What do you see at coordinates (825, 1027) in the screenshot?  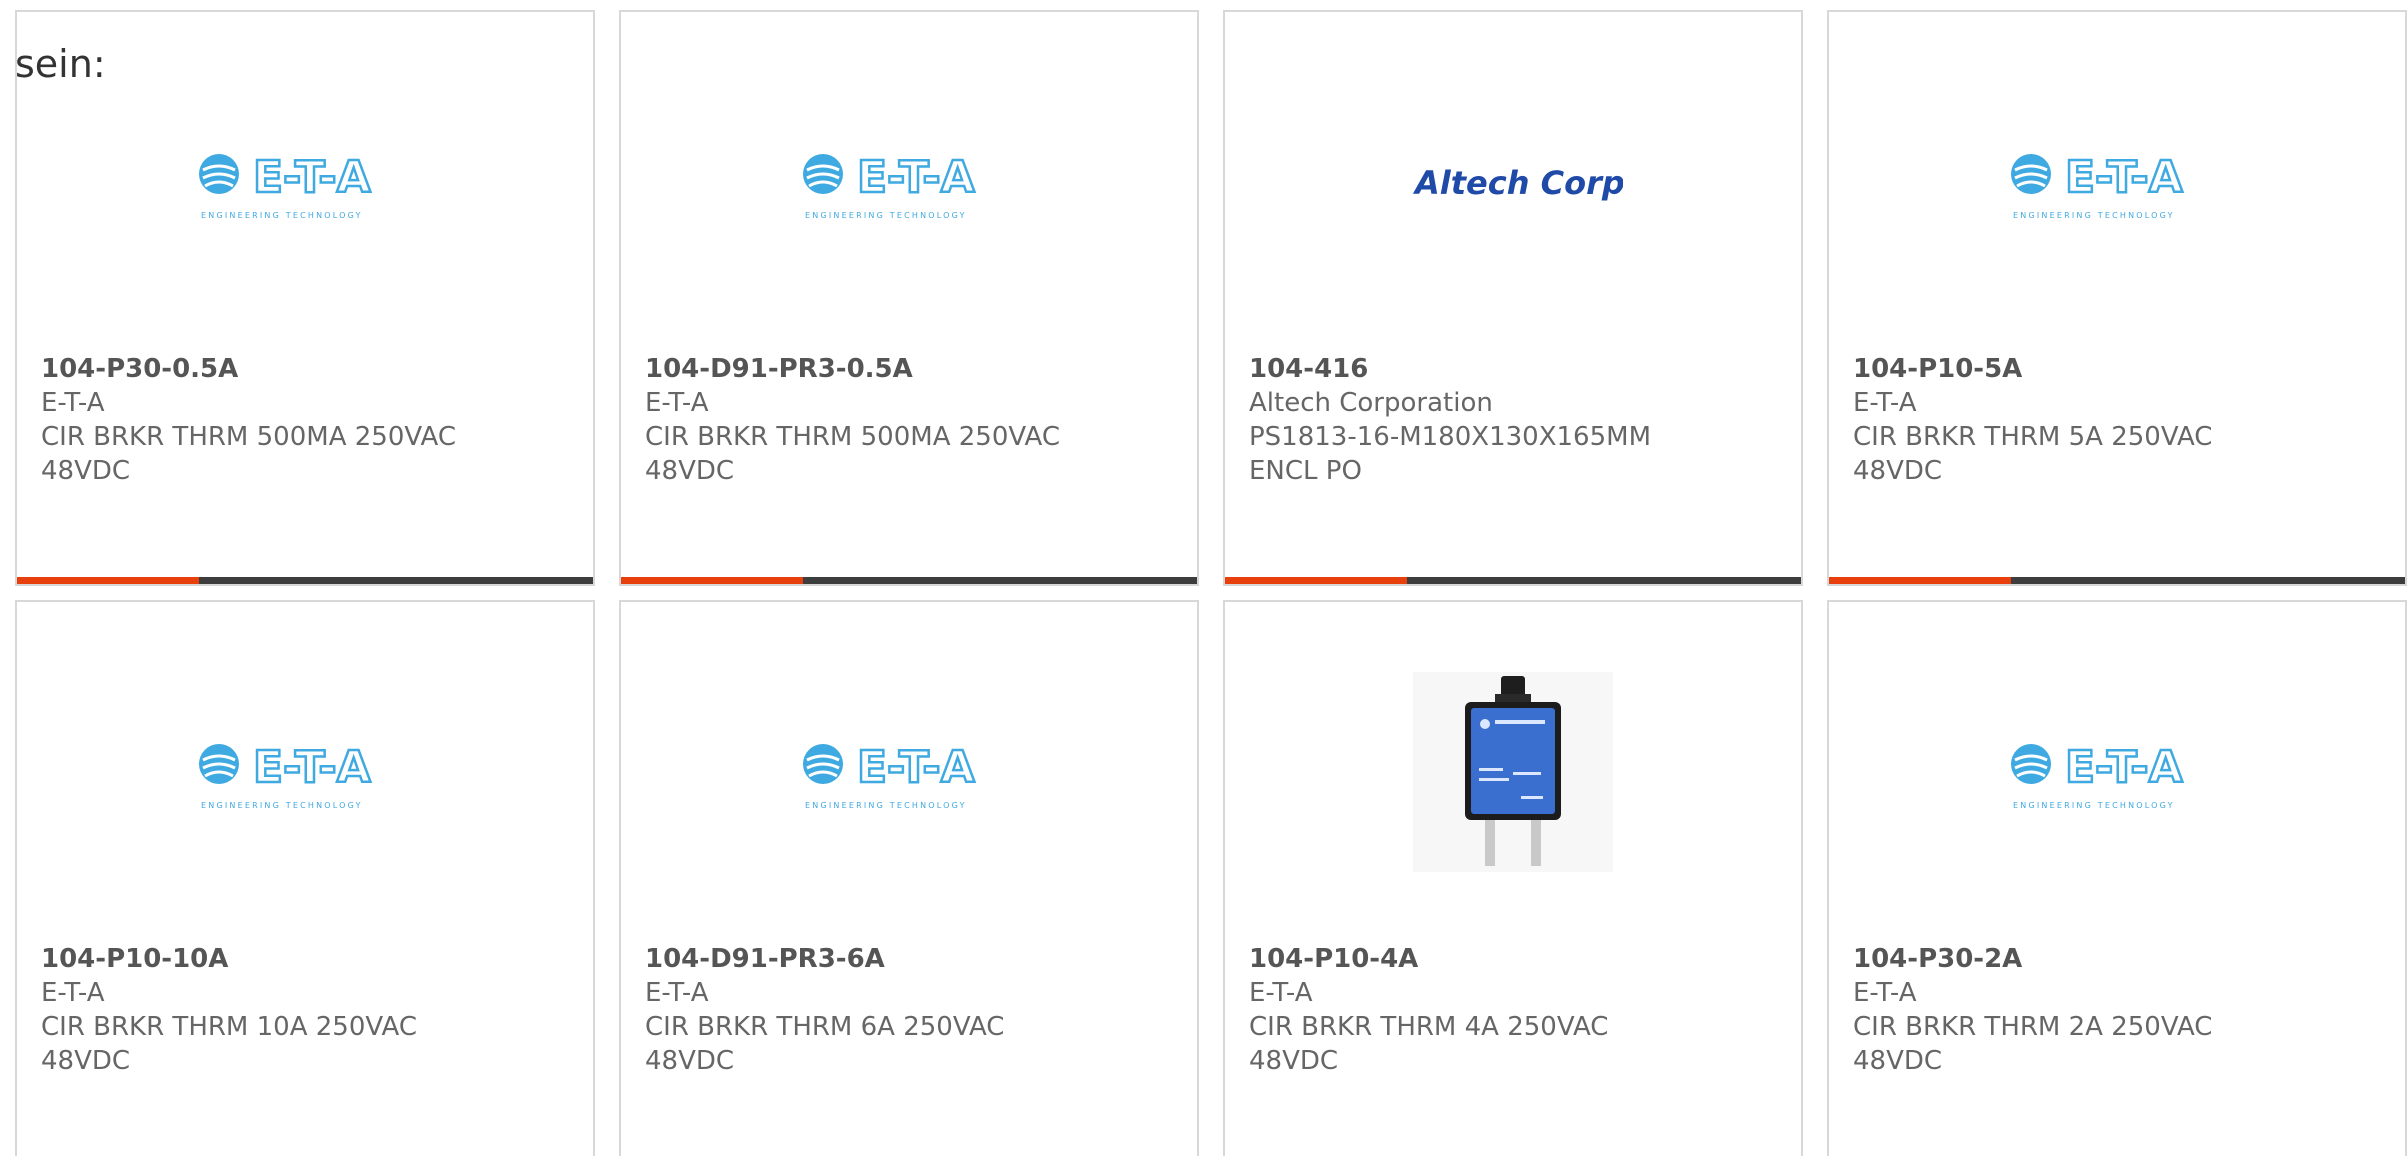 I see `description: CIR BRKR THRM 6A 250VAC` at bounding box center [825, 1027].